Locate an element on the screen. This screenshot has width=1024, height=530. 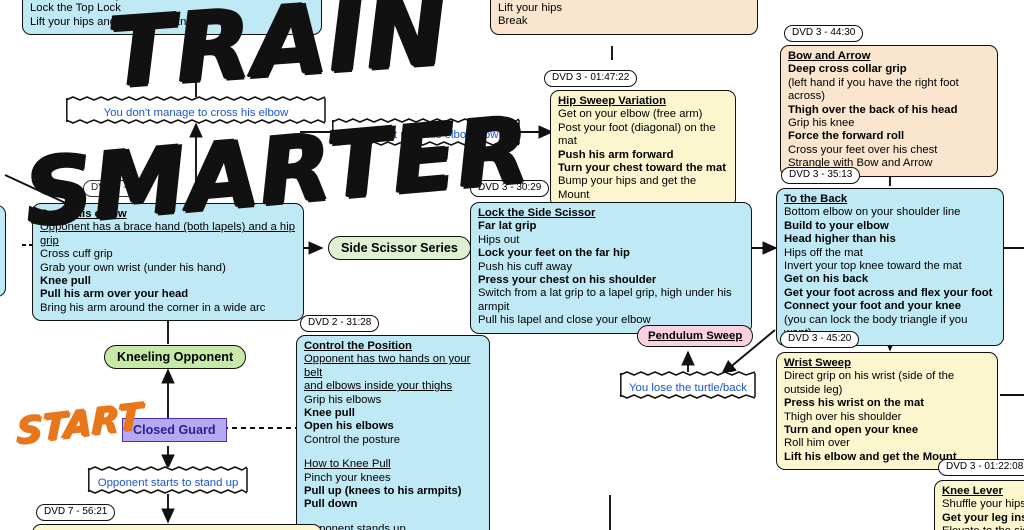
dvd-label-control-the-position: DVD 2 - 31:28 is located at coordinates (340, 323).